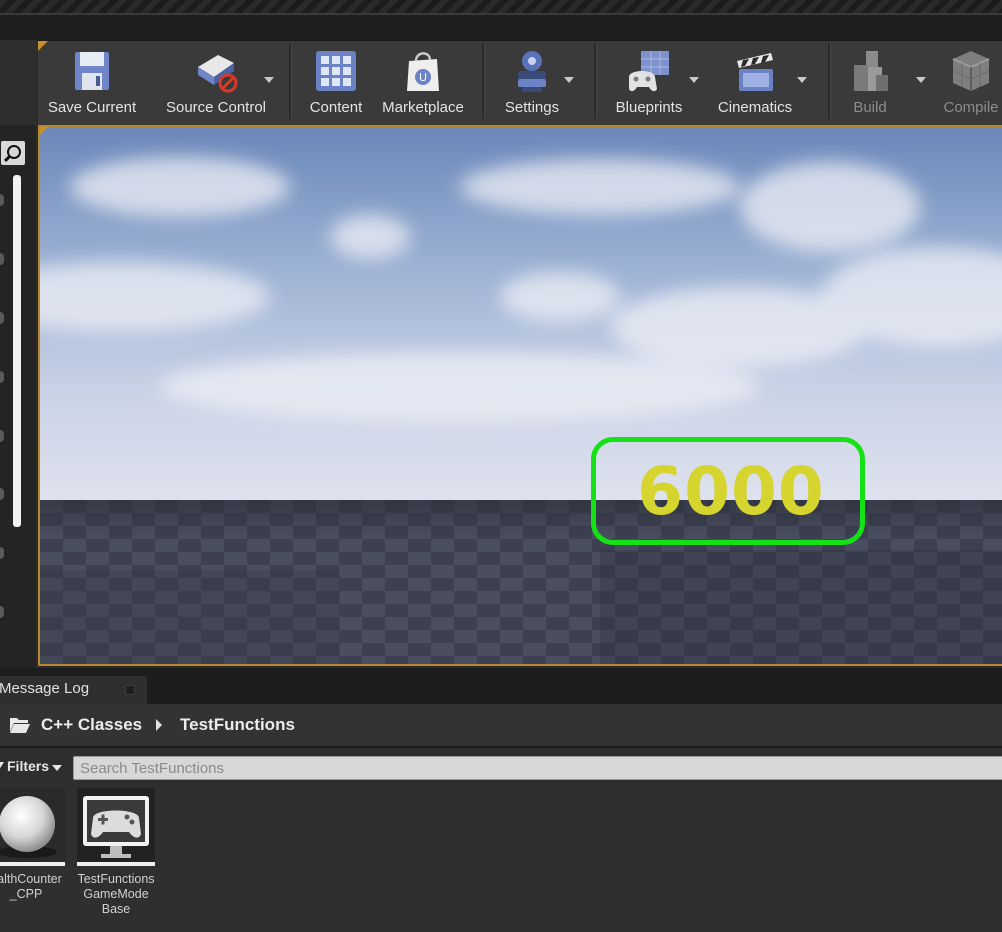  Describe the element at coordinates (216, 107) in the screenshot. I see `source-control-label: Source Control` at that location.